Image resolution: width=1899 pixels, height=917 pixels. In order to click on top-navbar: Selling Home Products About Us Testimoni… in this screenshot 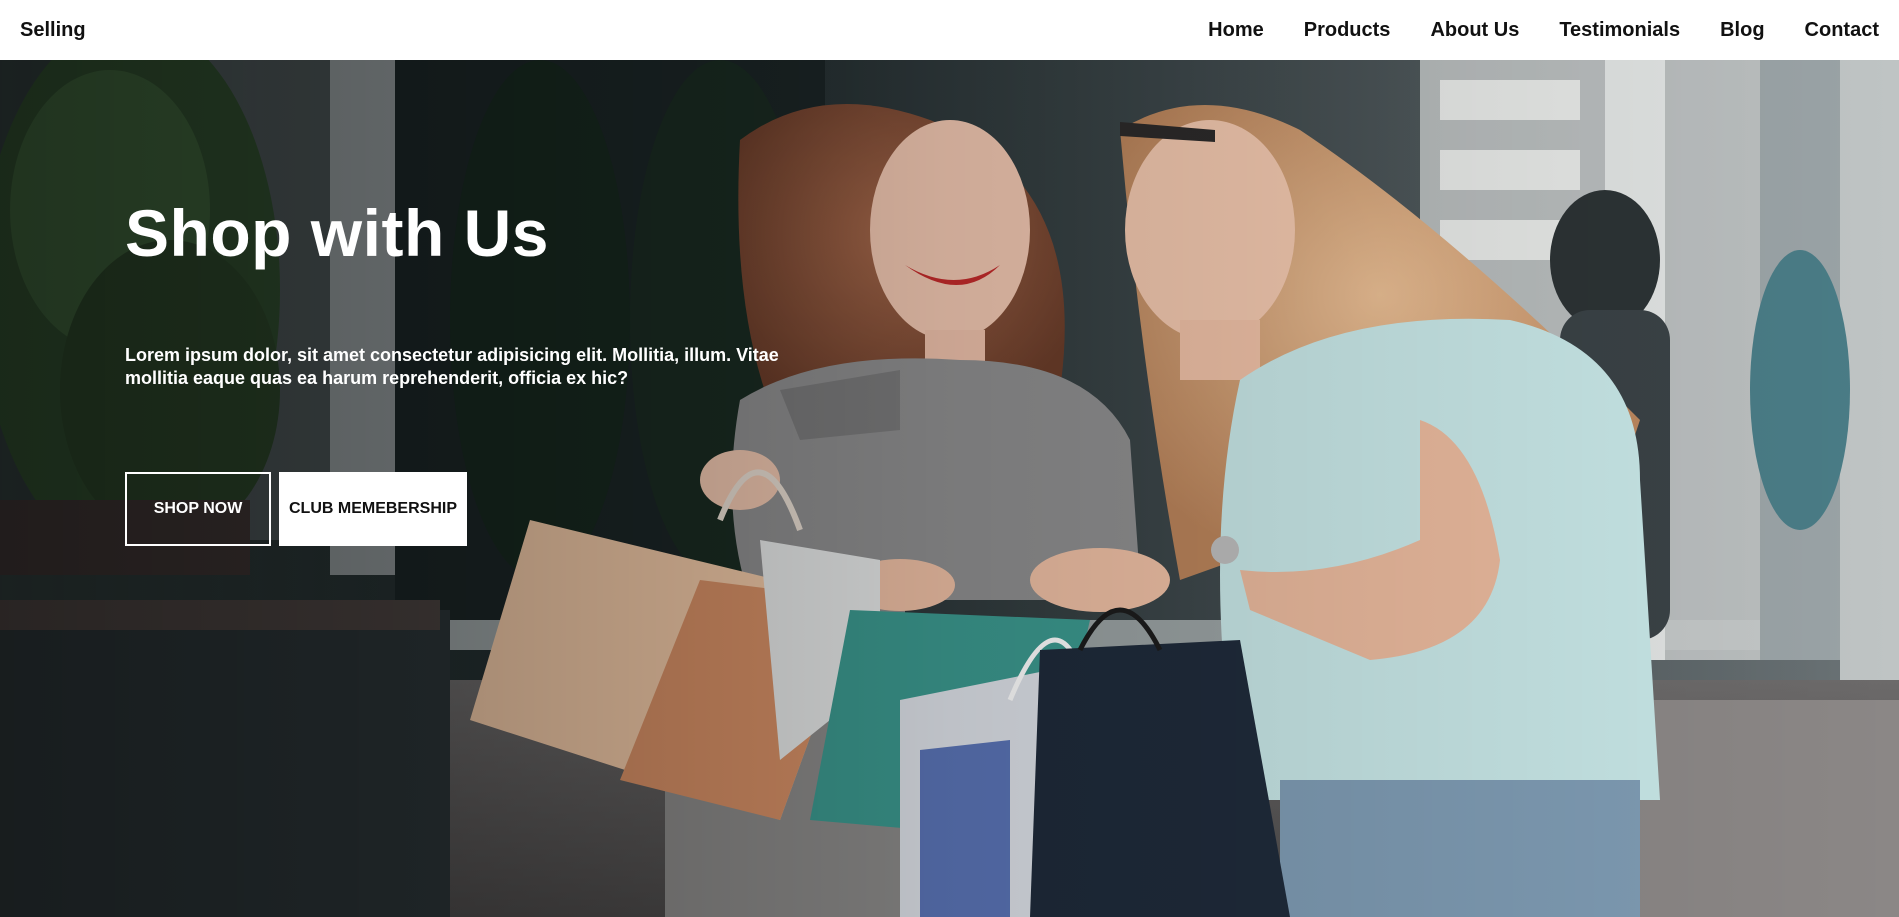, I will do `click(949, 30)`.